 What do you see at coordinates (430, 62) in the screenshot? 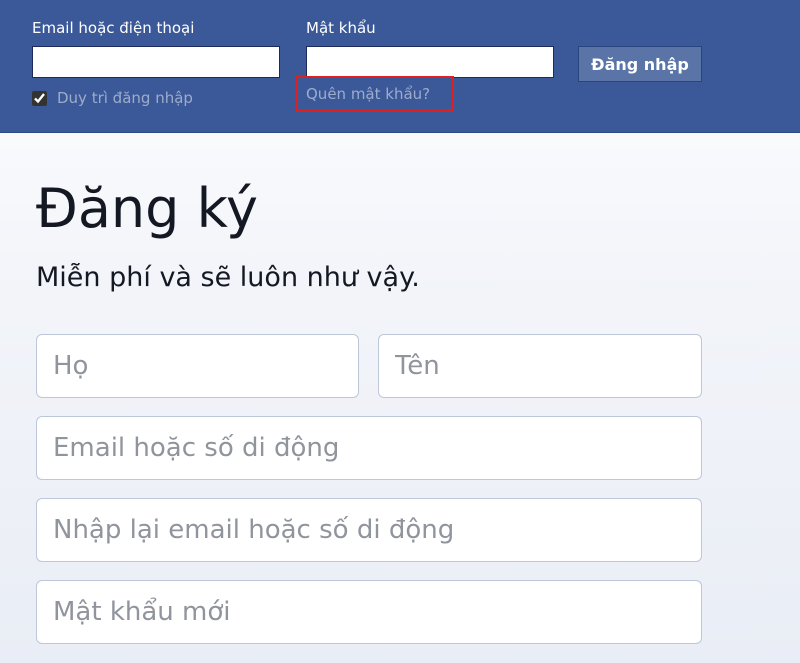
I see `login-password-input` at bounding box center [430, 62].